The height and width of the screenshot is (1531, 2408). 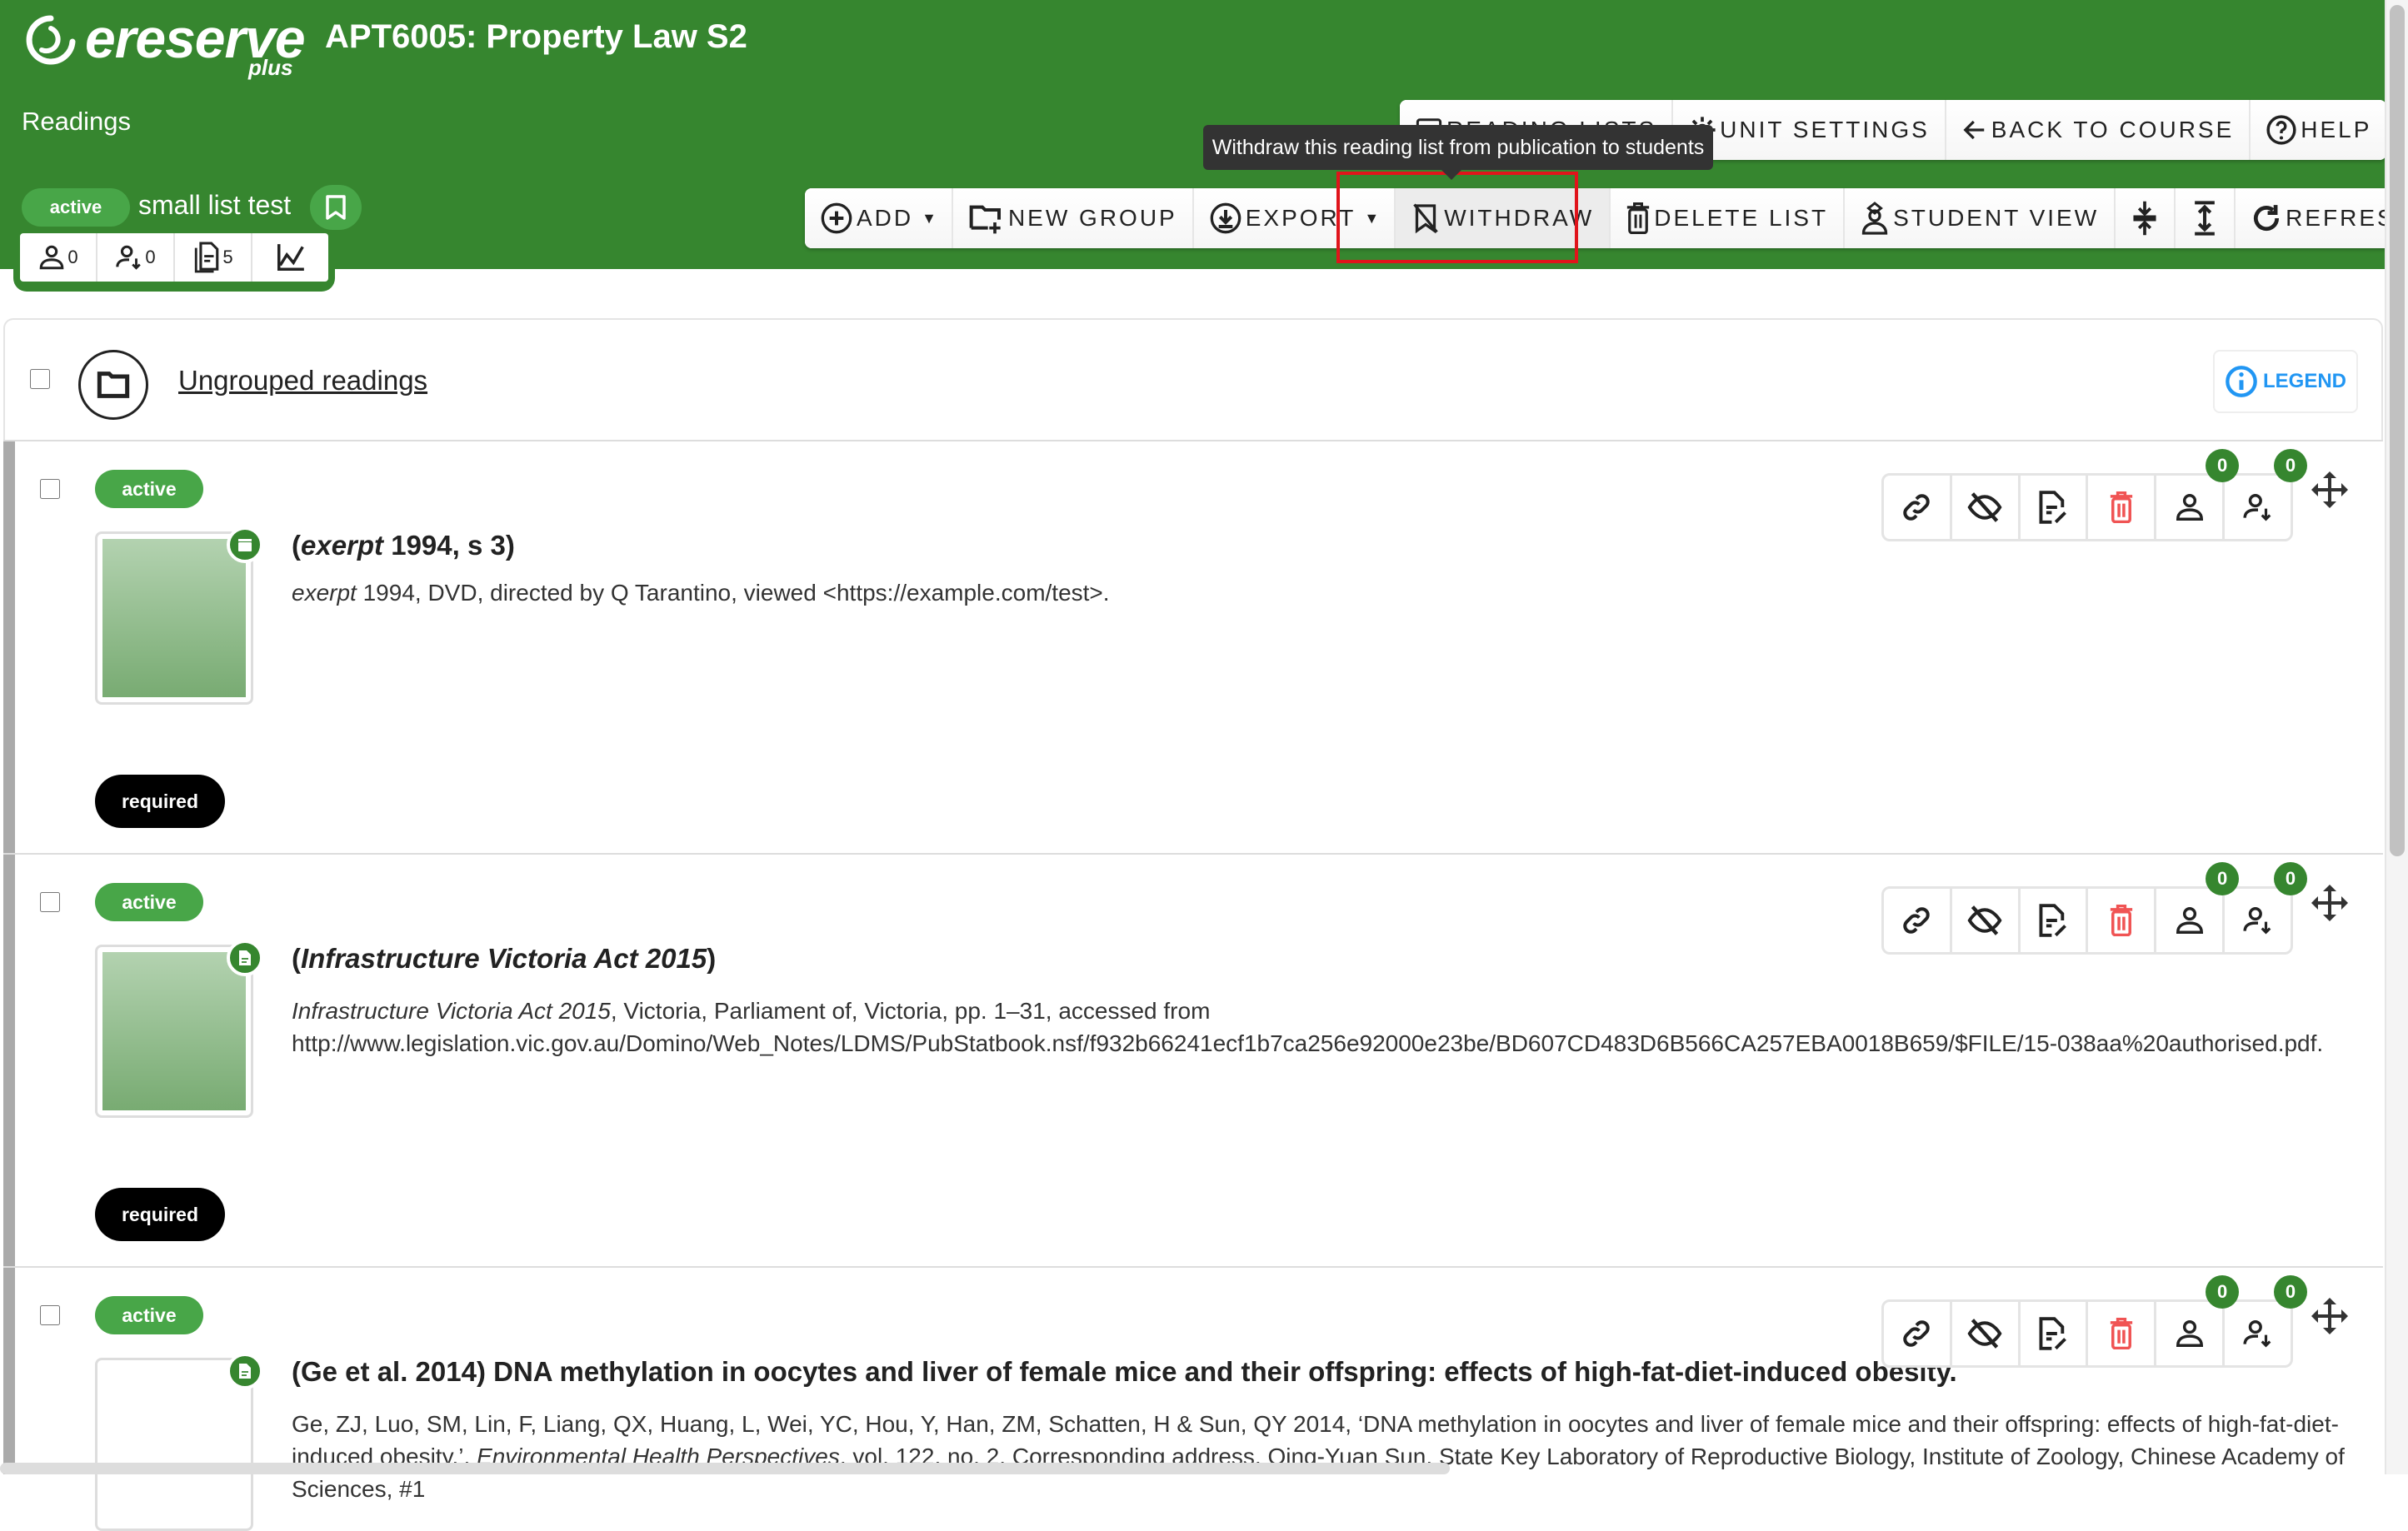 I want to click on delete-icon, so click(x=2121, y=1333).